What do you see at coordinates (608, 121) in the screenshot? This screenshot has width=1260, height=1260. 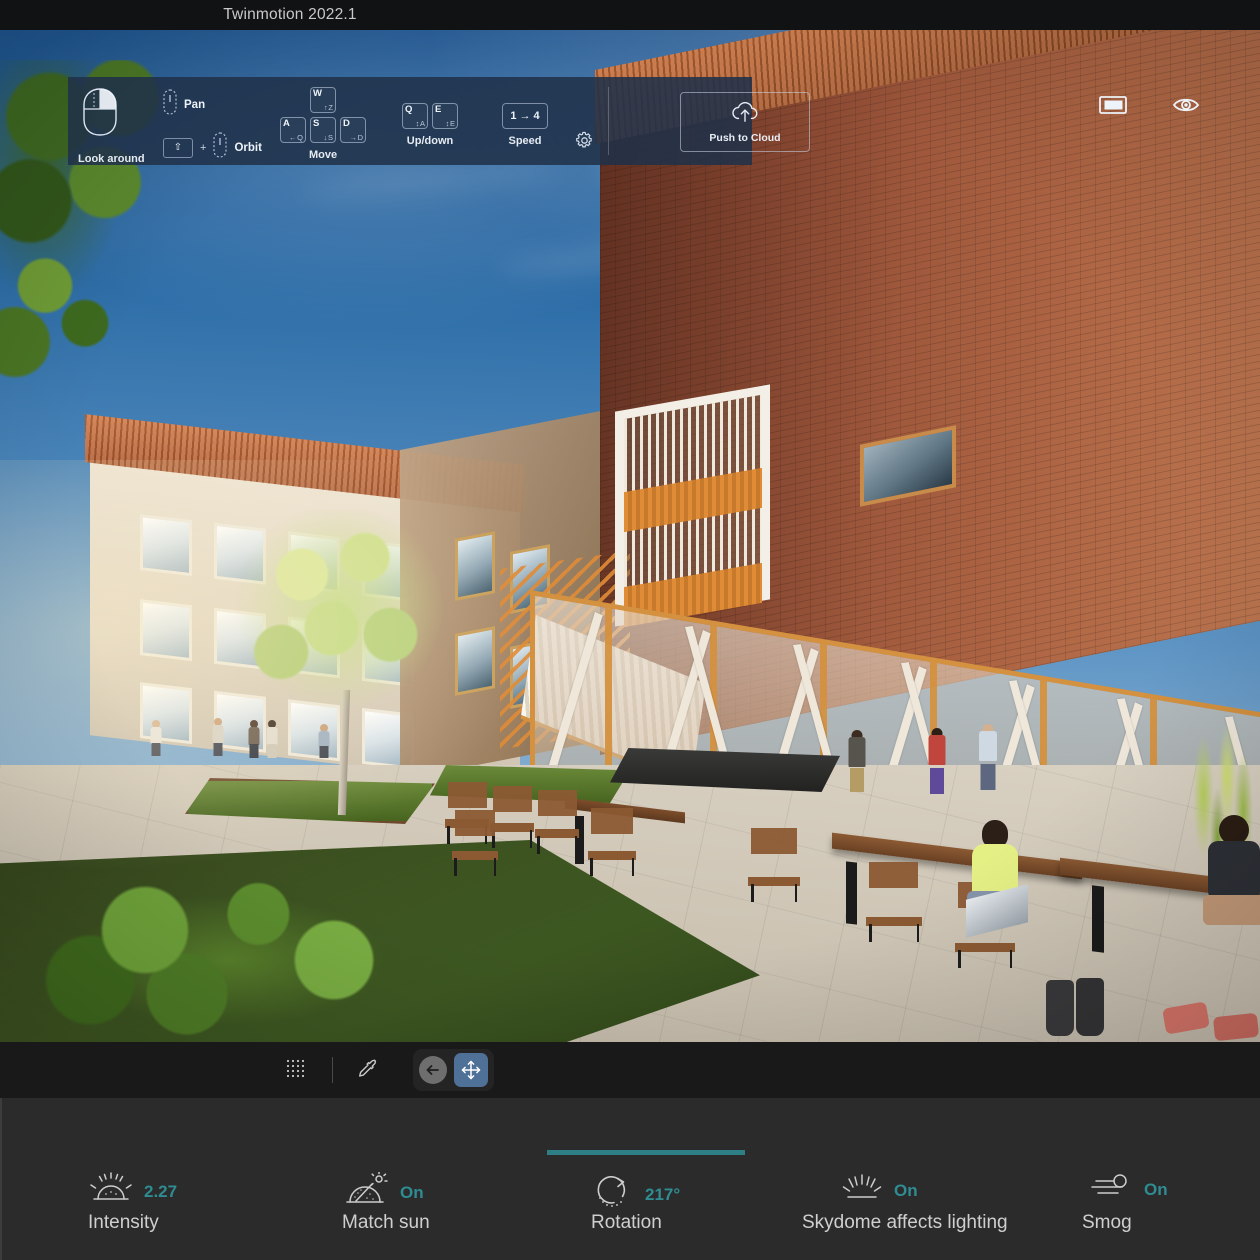 I see `panel-divider` at bounding box center [608, 121].